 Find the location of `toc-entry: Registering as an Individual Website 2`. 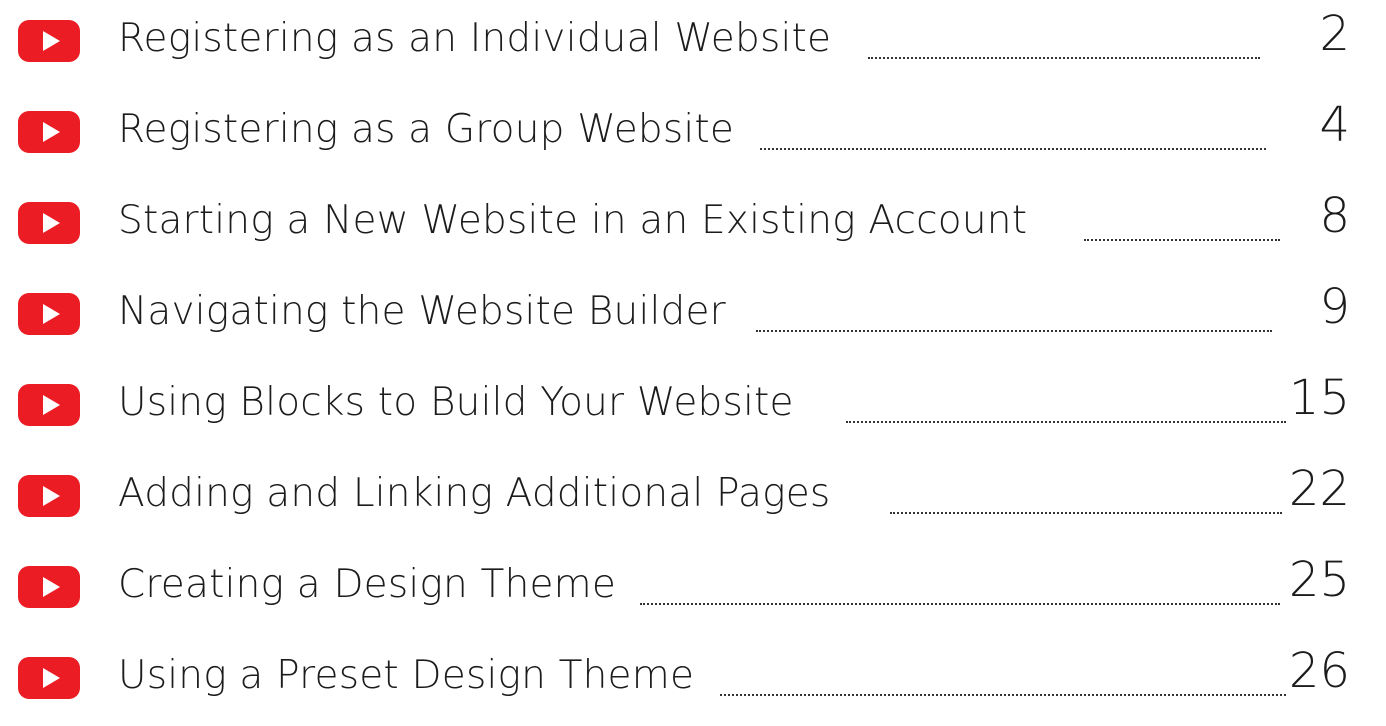

toc-entry: Registering as an Individual Website 2 is located at coordinates (693, 42).